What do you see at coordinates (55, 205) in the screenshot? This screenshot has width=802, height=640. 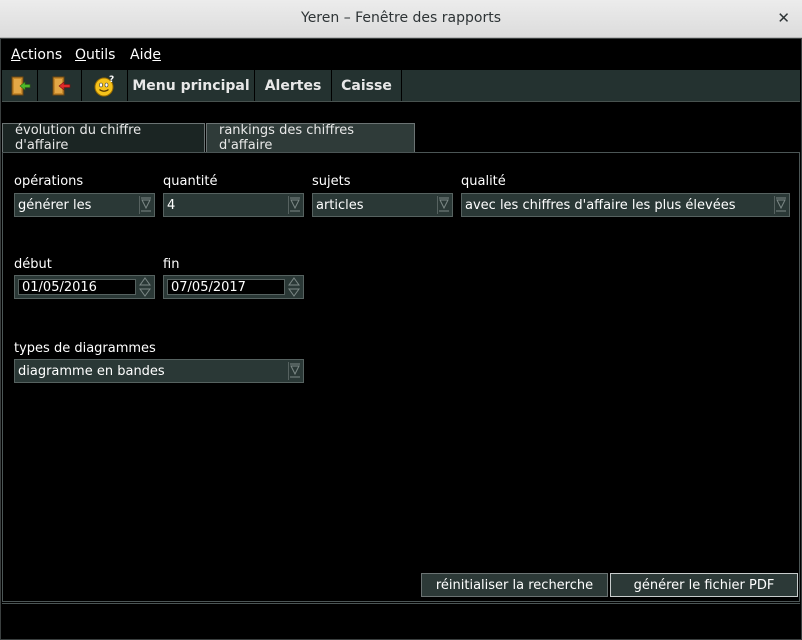 I see `operations-value: générer les` at bounding box center [55, 205].